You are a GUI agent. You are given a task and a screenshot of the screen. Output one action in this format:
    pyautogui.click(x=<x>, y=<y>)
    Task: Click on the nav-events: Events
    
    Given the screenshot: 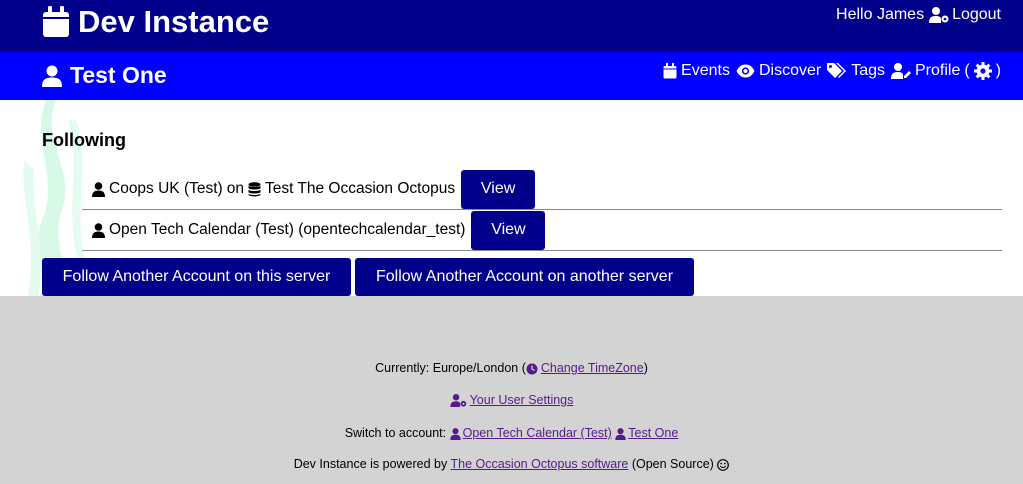 What is the action you would take?
    pyautogui.click(x=696, y=71)
    